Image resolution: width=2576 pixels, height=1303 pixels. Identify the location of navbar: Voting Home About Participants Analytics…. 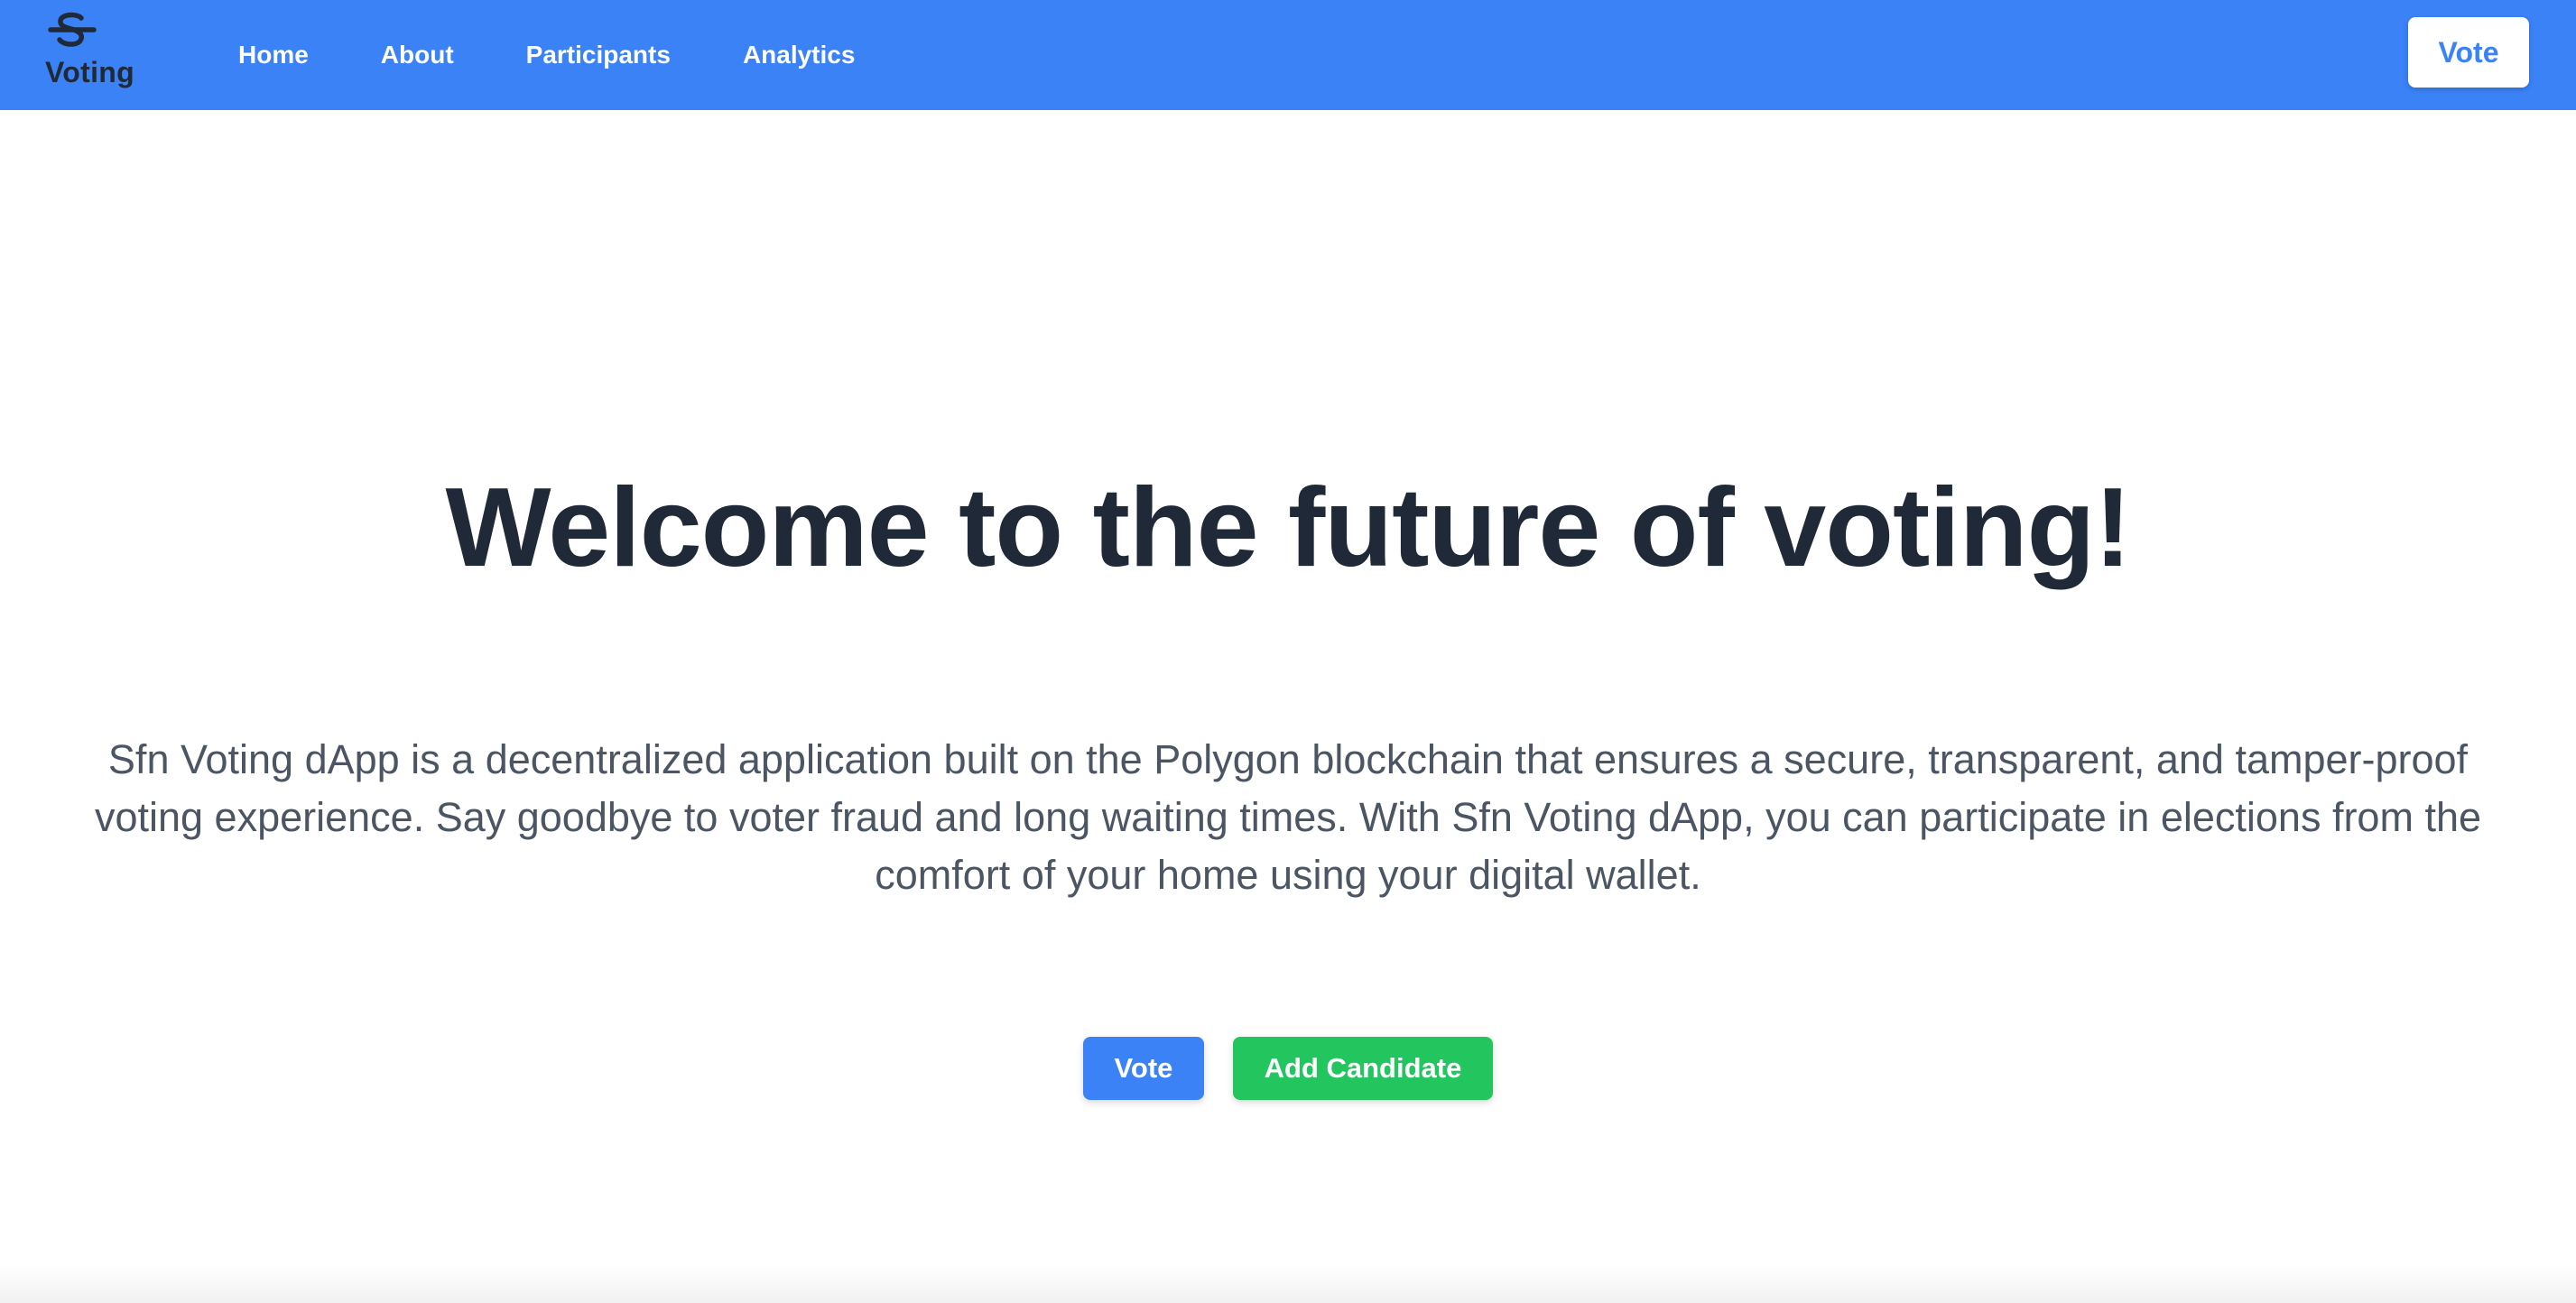
(1288, 55).